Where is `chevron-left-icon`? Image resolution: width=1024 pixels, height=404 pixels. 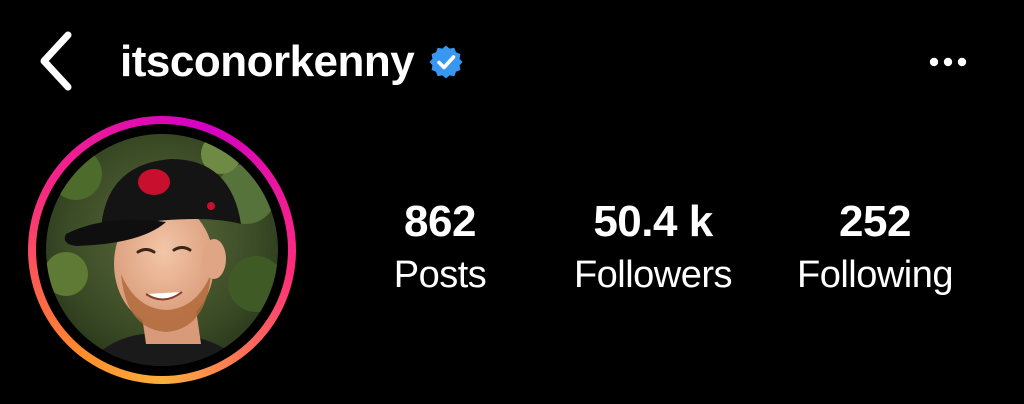 chevron-left-icon is located at coordinates (56, 61).